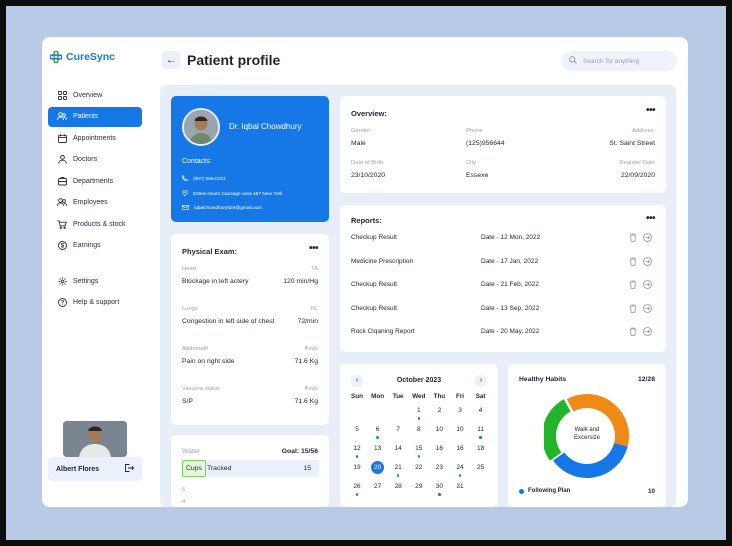 This screenshot has height=546, width=732. What do you see at coordinates (485, 143) in the screenshot?
I see `overview-value: (125)956644` at bounding box center [485, 143].